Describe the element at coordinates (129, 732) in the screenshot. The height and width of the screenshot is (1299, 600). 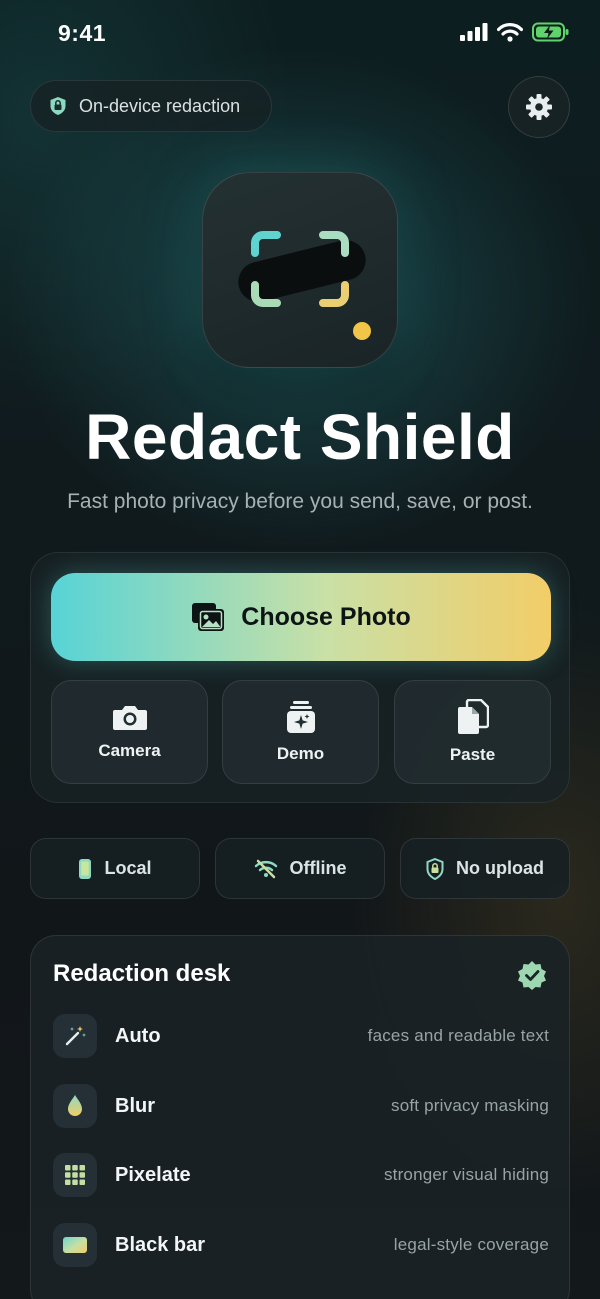
I see `camera-button: Camera` at that location.